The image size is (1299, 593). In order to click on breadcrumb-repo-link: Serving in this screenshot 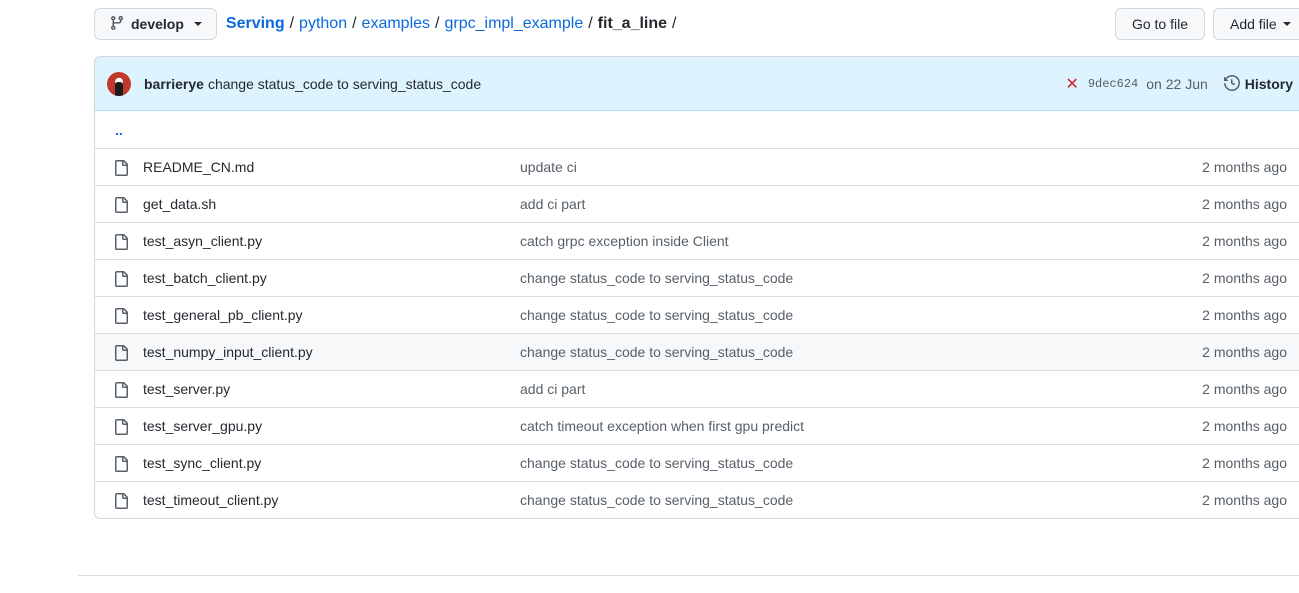, I will do `click(255, 24)`.